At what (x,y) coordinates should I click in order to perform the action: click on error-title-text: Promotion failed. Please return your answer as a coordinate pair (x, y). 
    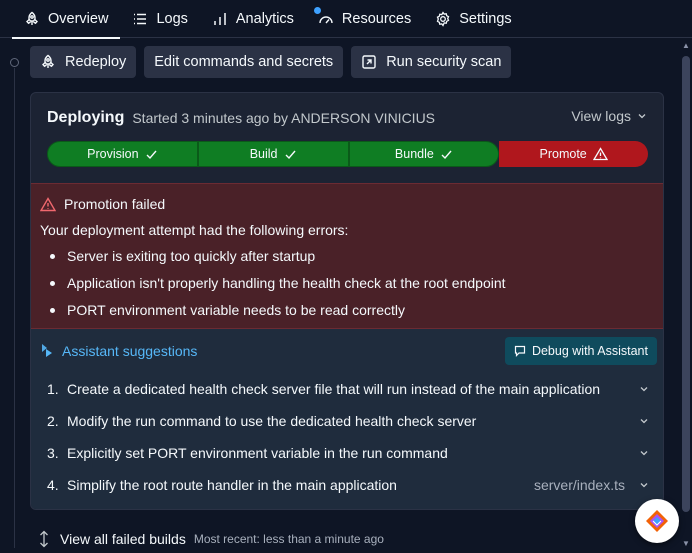
    Looking at the image, I should click on (115, 204).